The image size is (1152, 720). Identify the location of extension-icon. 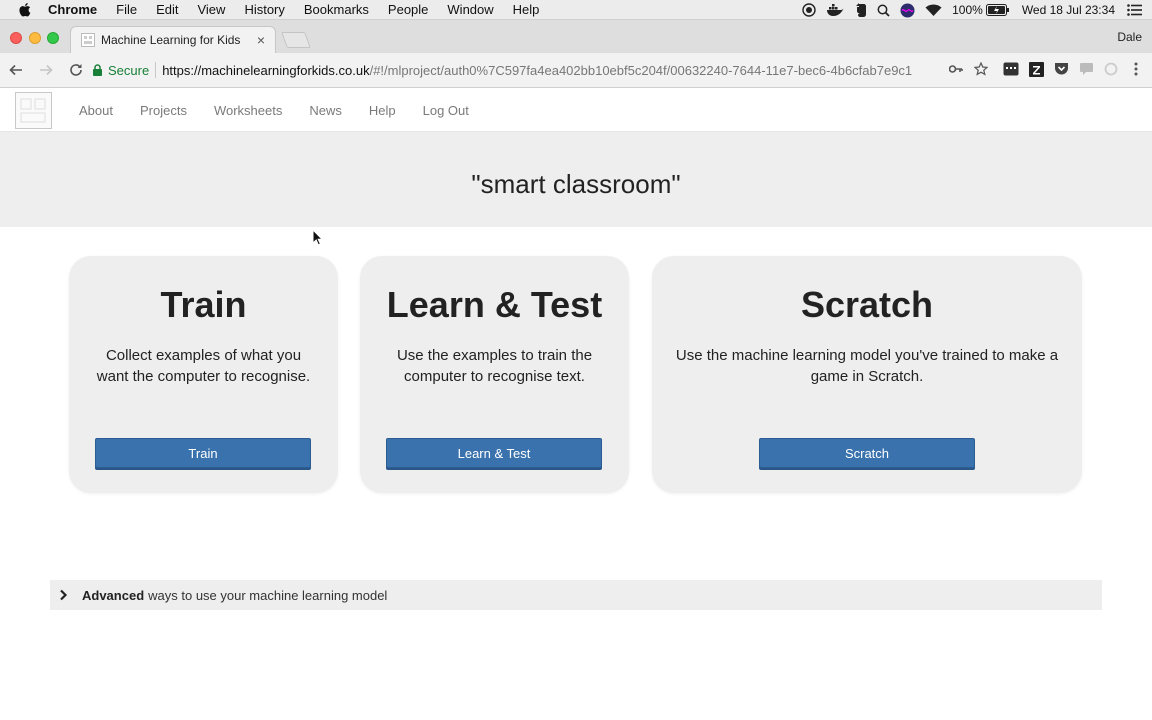
(1011, 69).